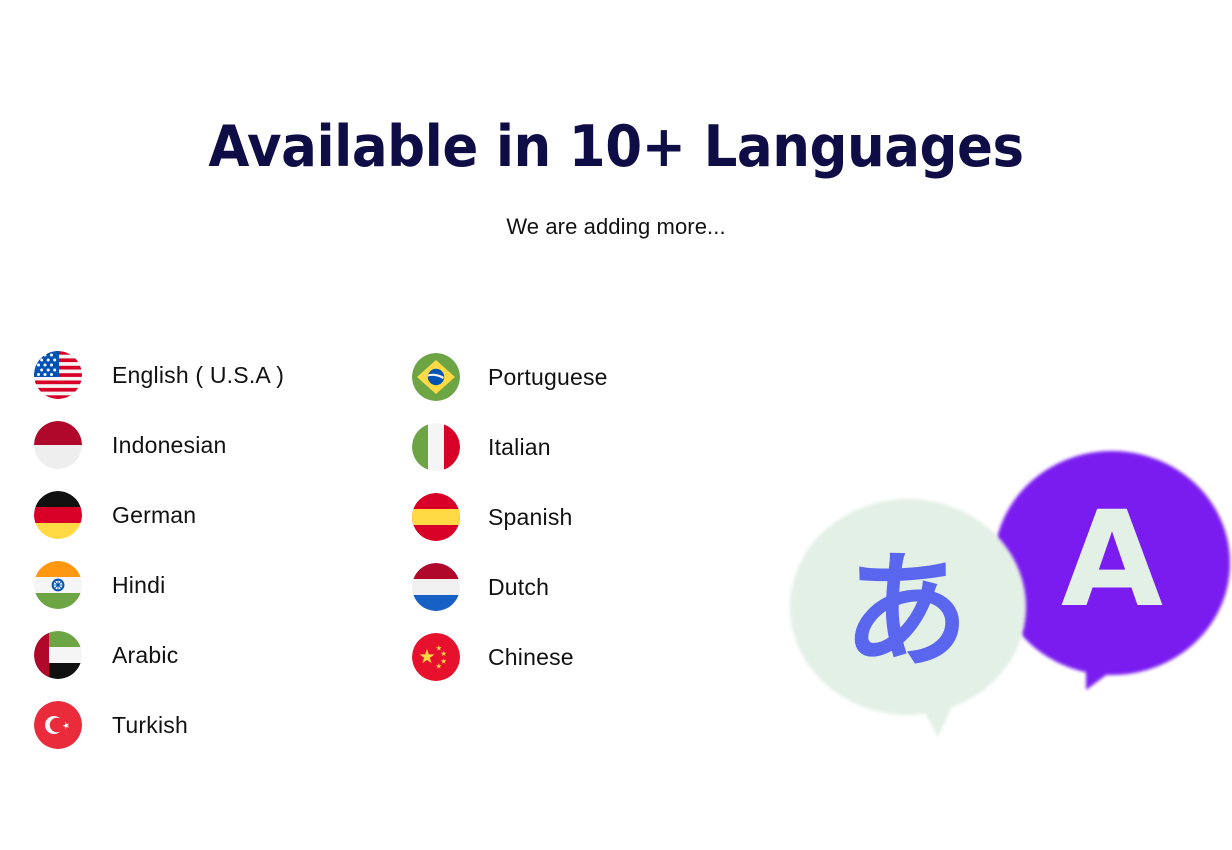 This screenshot has height=850, width=1232. Describe the element at coordinates (58, 725) in the screenshot. I see `flag-turkey-icon` at that location.